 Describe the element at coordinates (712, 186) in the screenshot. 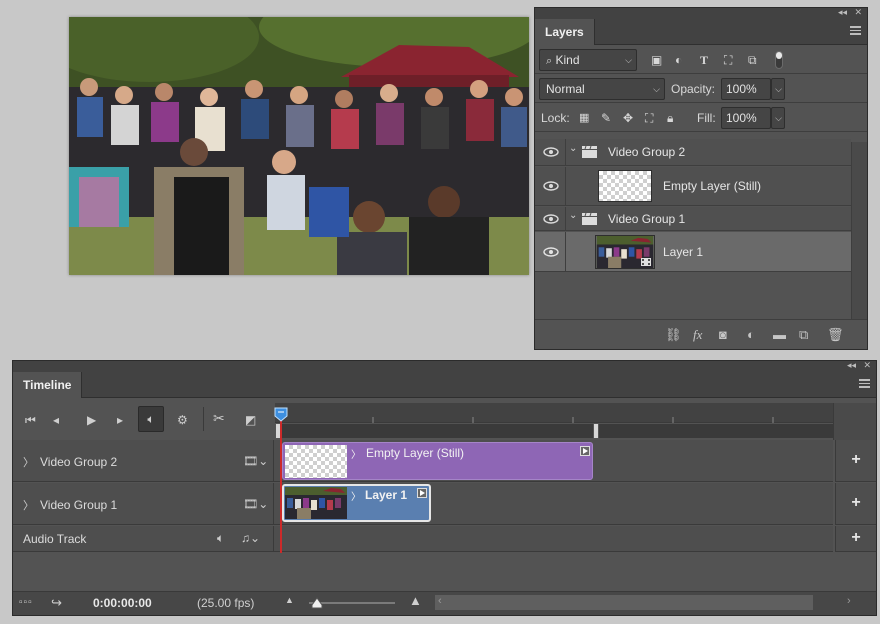

I see `layer-name: Empty Layer (Still)` at that location.